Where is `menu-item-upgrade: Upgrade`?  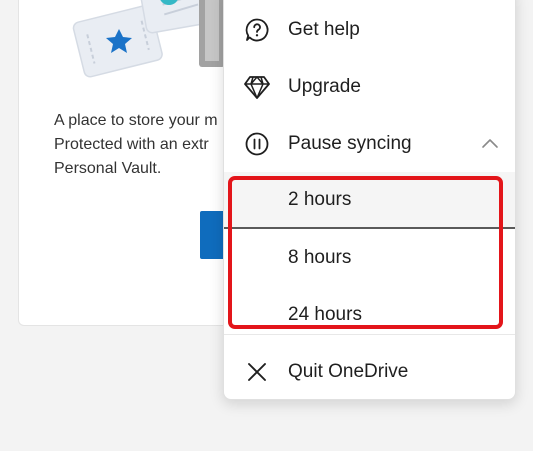
menu-item-upgrade: Upgrade is located at coordinates (369, 86).